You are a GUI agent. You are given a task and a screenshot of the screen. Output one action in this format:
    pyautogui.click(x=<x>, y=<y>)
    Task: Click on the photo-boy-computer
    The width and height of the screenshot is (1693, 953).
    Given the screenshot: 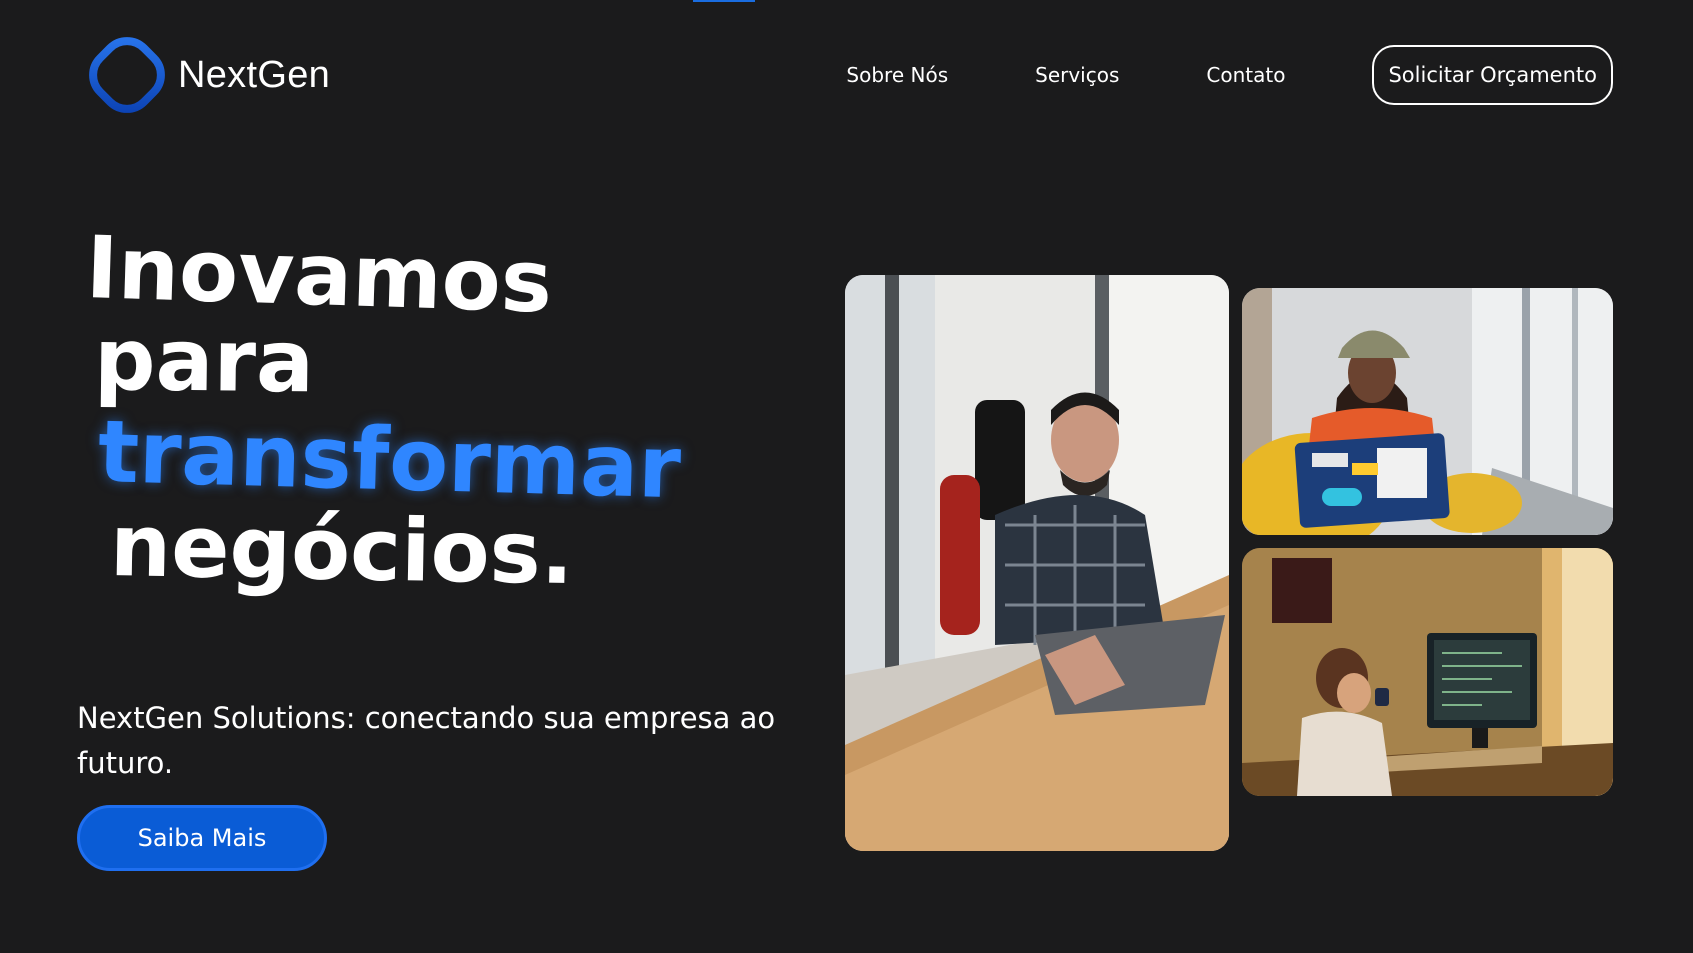 What is the action you would take?
    pyautogui.click(x=1427, y=672)
    